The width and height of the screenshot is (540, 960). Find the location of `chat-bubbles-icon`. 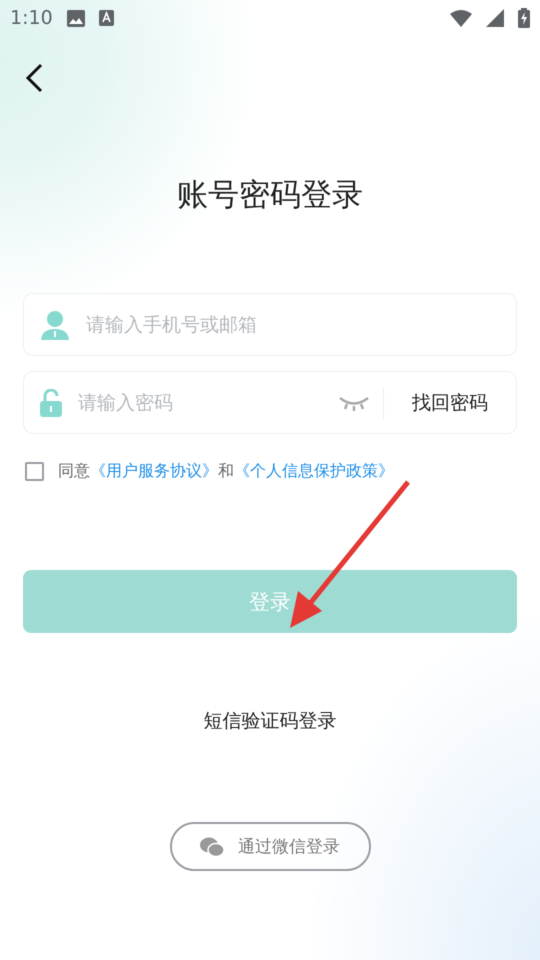

chat-bubbles-icon is located at coordinates (212, 846).